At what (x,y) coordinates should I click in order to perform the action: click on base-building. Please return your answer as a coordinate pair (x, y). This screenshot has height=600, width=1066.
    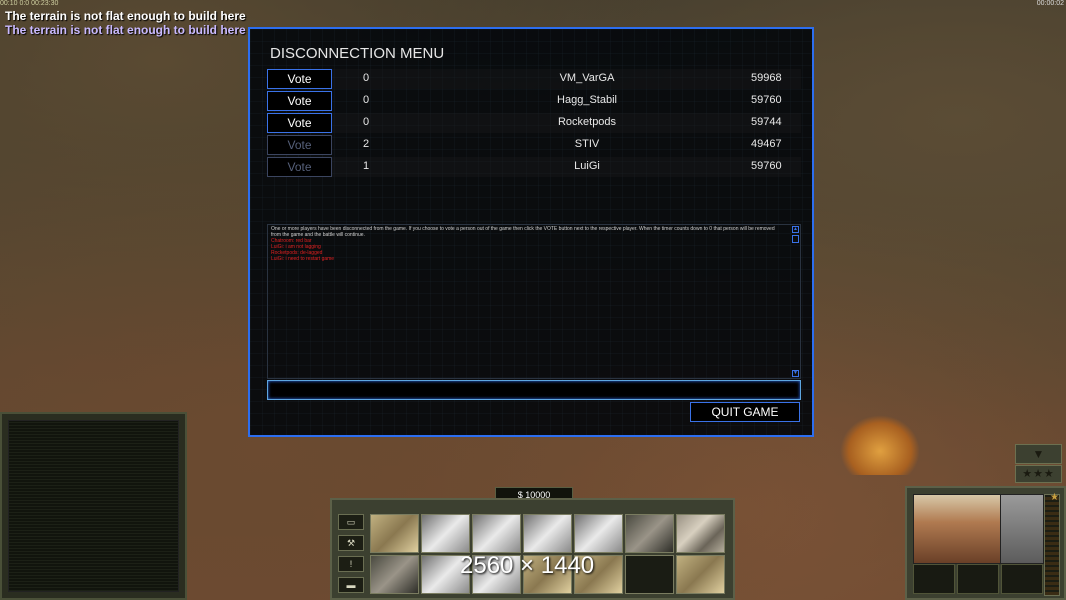
    Looking at the image, I should click on (880, 445).